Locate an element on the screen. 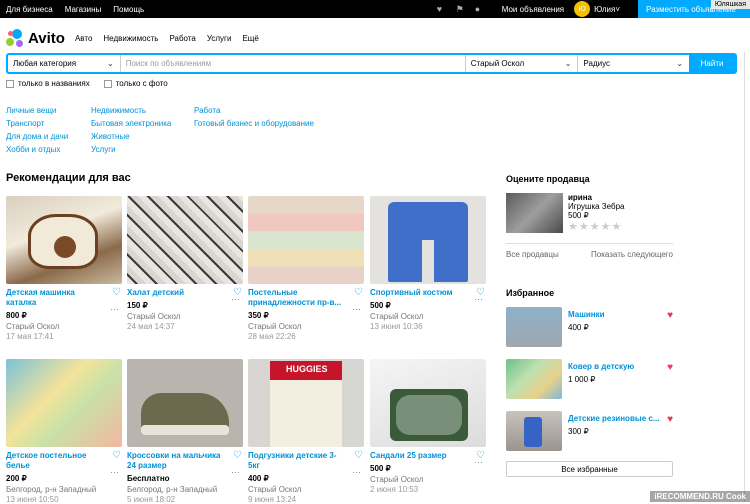 This screenshot has height=504, width=750. seller-item-photo is located at coordinates (534, 213).